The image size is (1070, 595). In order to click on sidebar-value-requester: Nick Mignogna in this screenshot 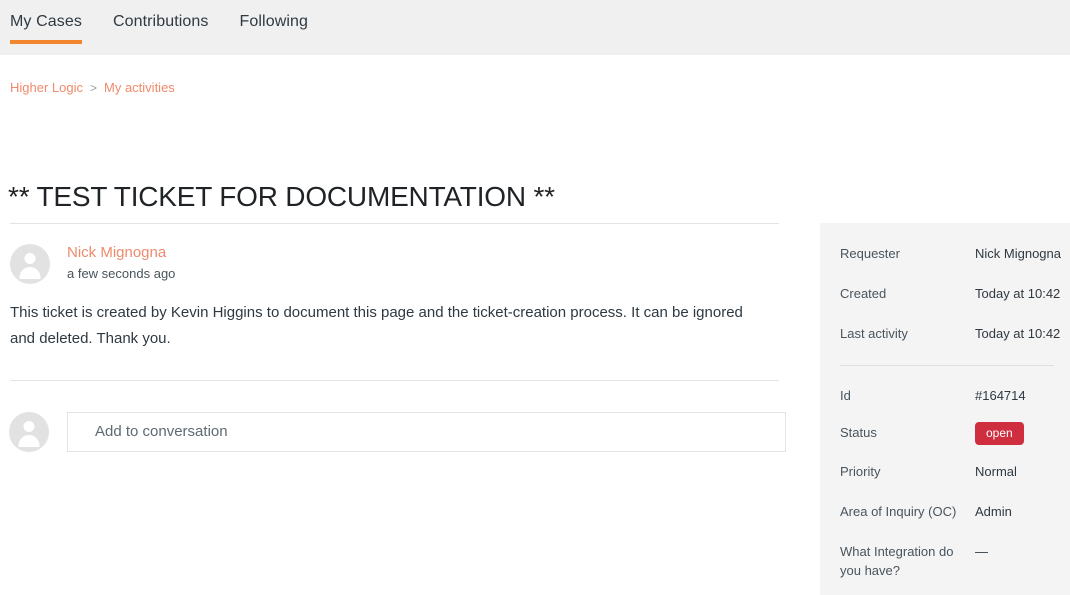, I will do `click(1018, 253)`.